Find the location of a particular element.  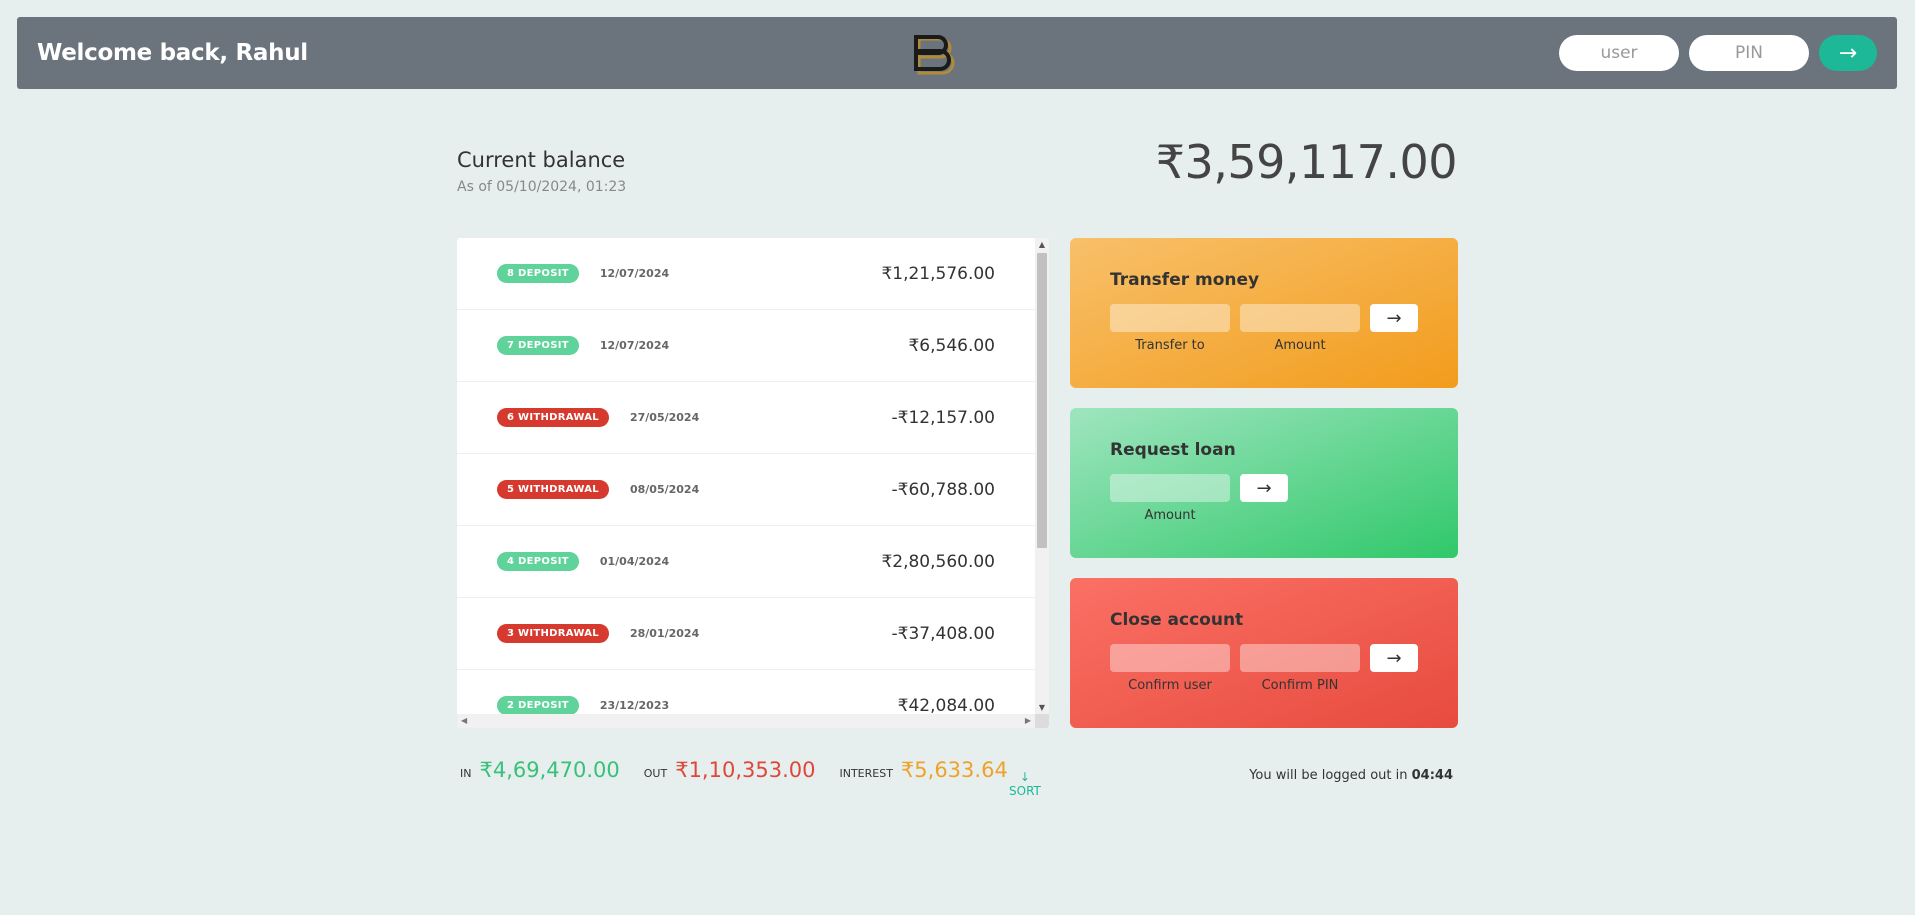

balance-label: Current balance is located at coordinates (541, 160).